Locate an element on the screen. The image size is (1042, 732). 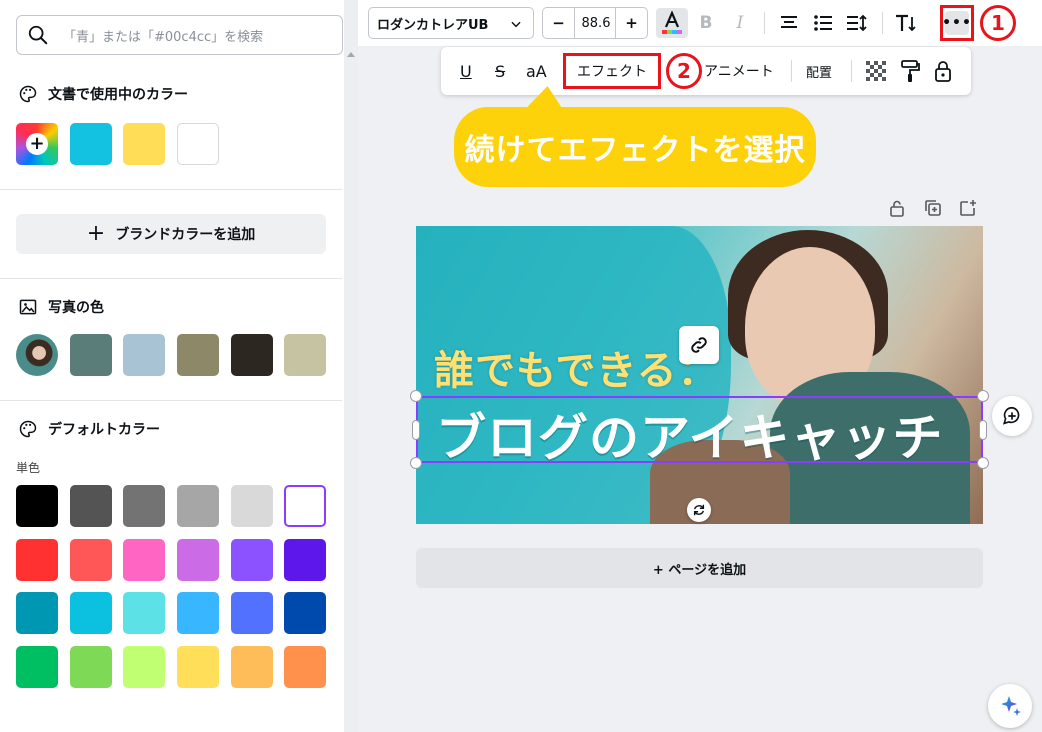
document-colors-title: 文書で使用中のカラー is located at coordinates (118, 95).